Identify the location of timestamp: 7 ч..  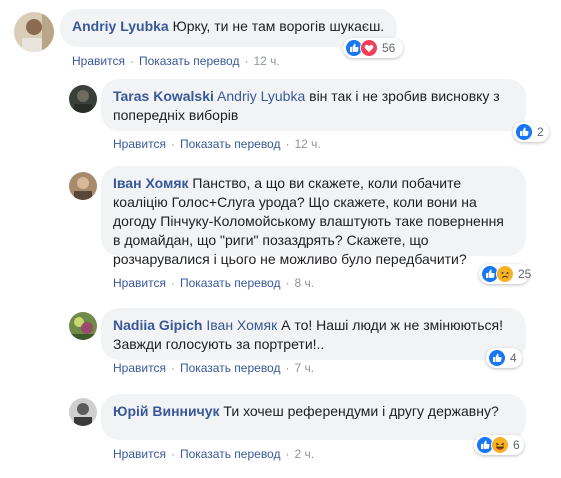
(304, 368).